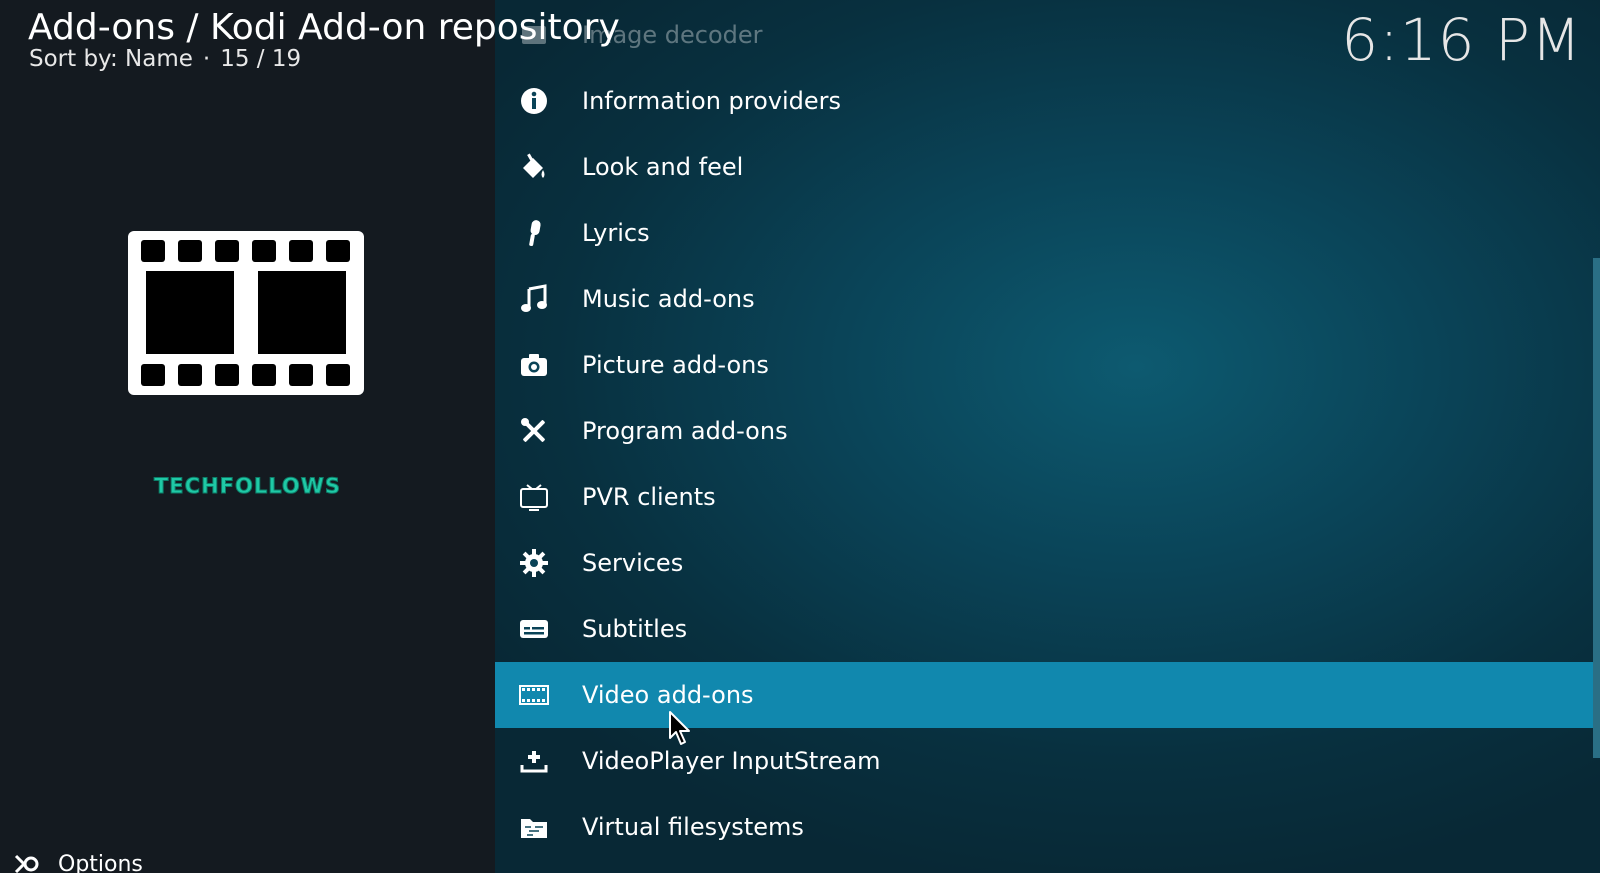 The width and height of the screenshot is (1600, 873). I want to click on info-icon, so click(534, 101).